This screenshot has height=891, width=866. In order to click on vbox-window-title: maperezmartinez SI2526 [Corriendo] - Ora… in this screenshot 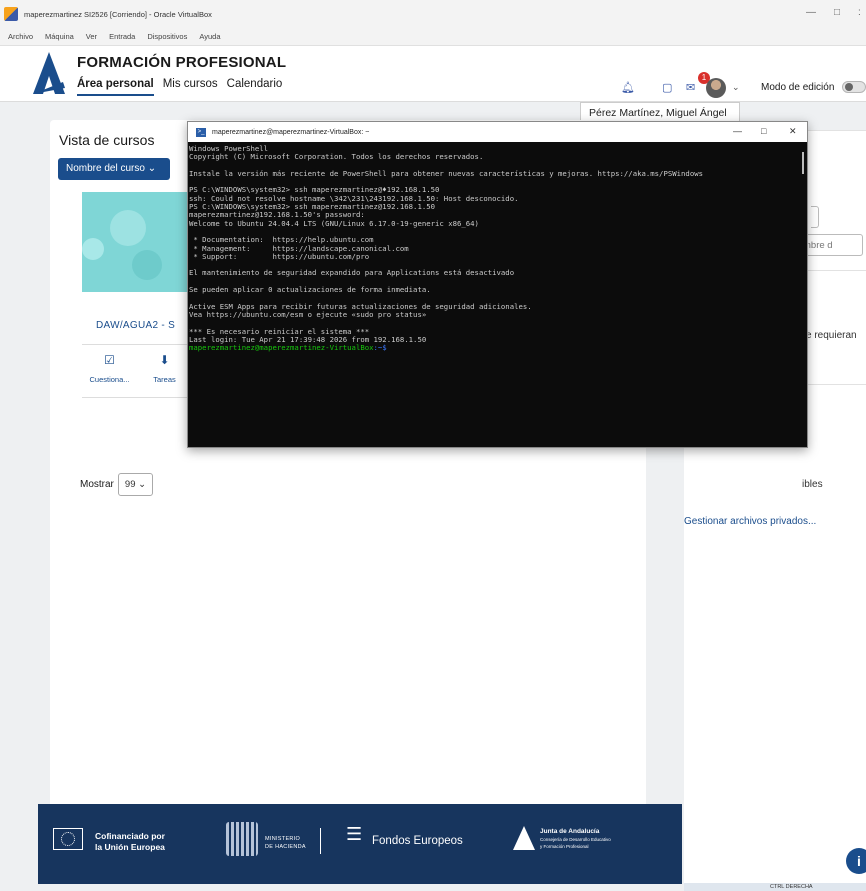, I will do `click(118, 14)`.